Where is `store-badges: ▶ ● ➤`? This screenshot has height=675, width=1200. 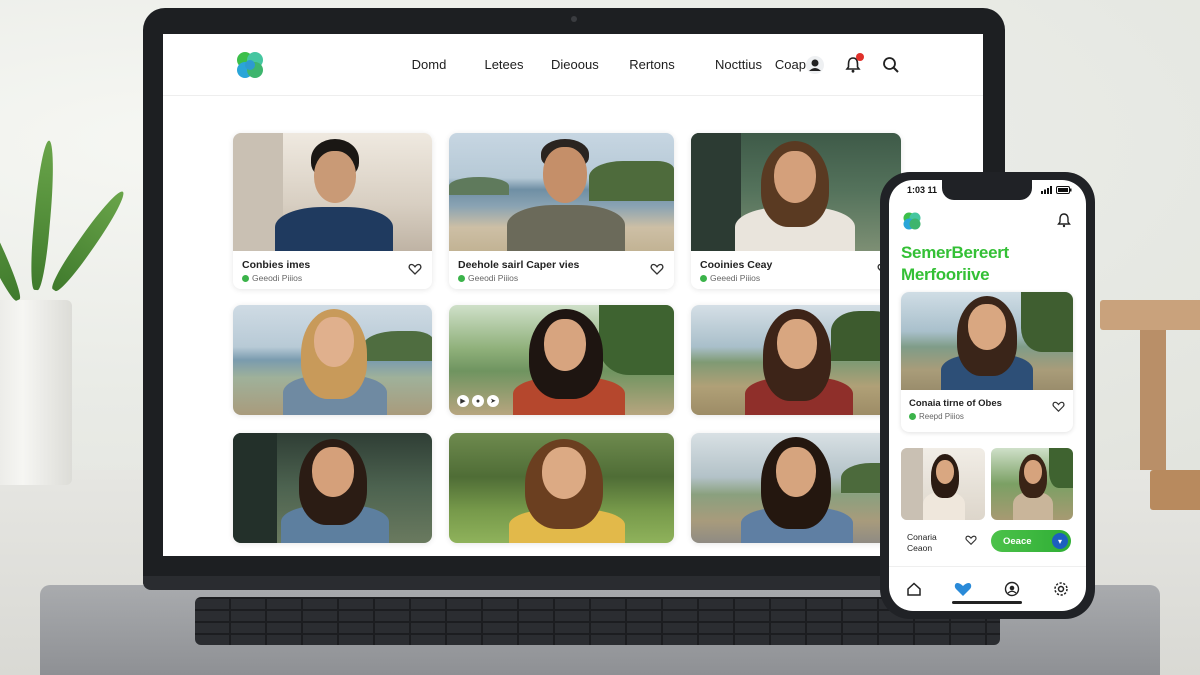 store-badges: ▶ ● ➤ is located at coordinates (478, 401).